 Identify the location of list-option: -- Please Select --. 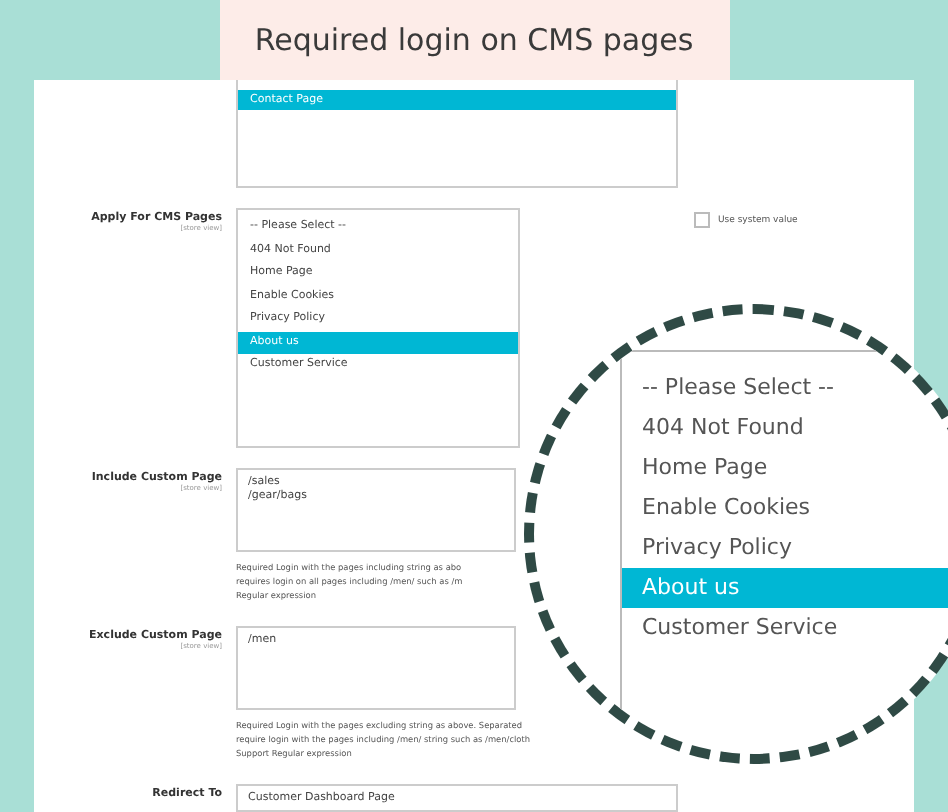
(785, 388).